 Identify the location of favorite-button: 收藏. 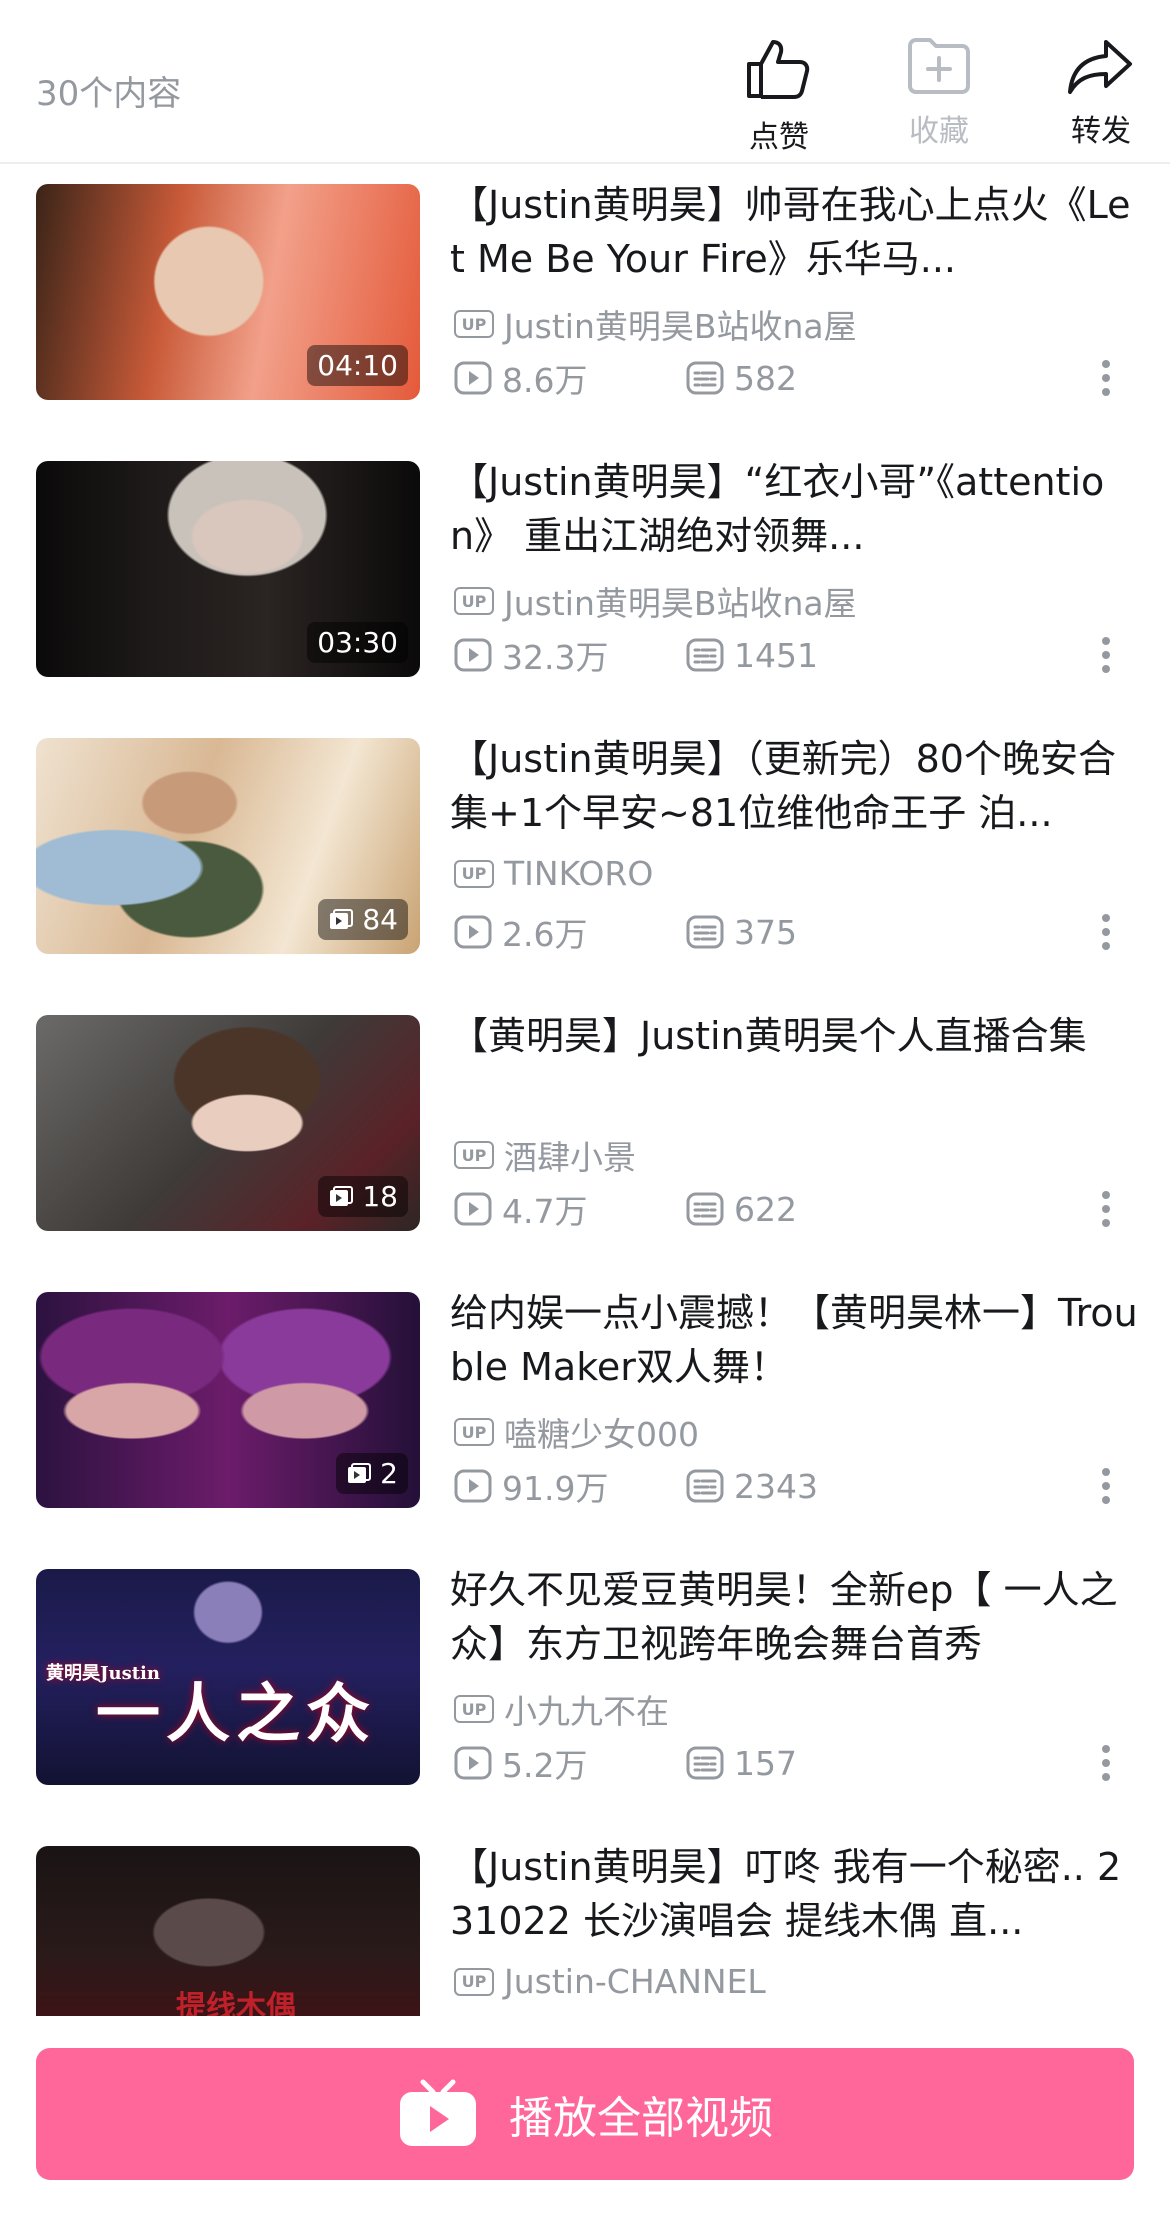
(939, 93).